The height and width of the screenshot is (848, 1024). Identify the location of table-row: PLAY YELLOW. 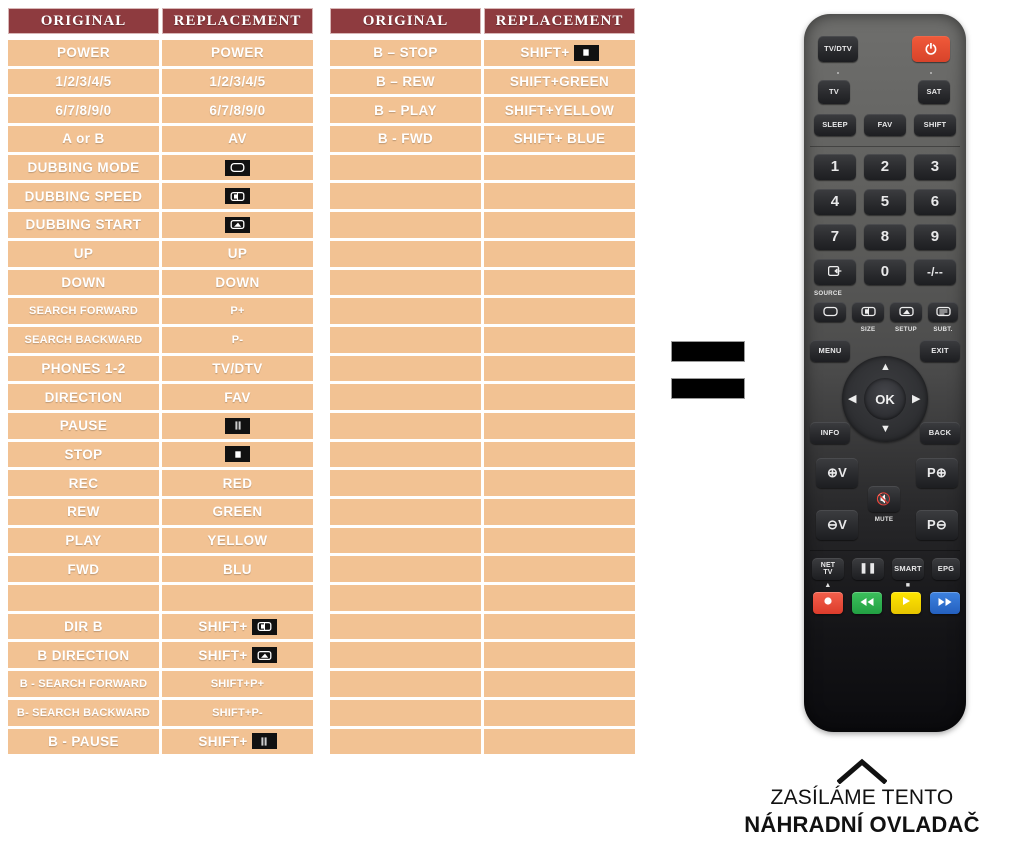
(160, 540).